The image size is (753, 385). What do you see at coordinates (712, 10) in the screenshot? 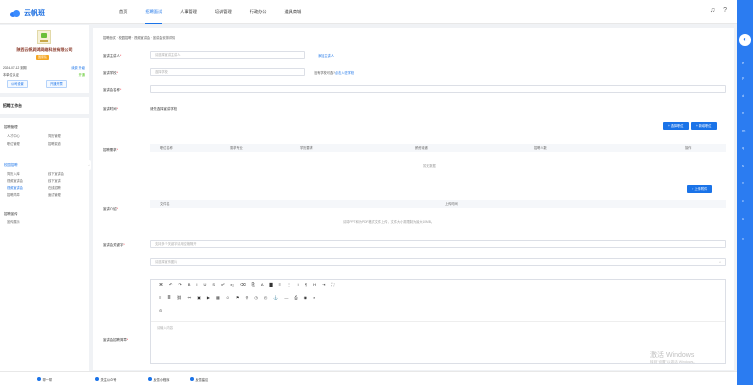
I see `notification-bell-icon: ♫` at bounding box center [712, 10].